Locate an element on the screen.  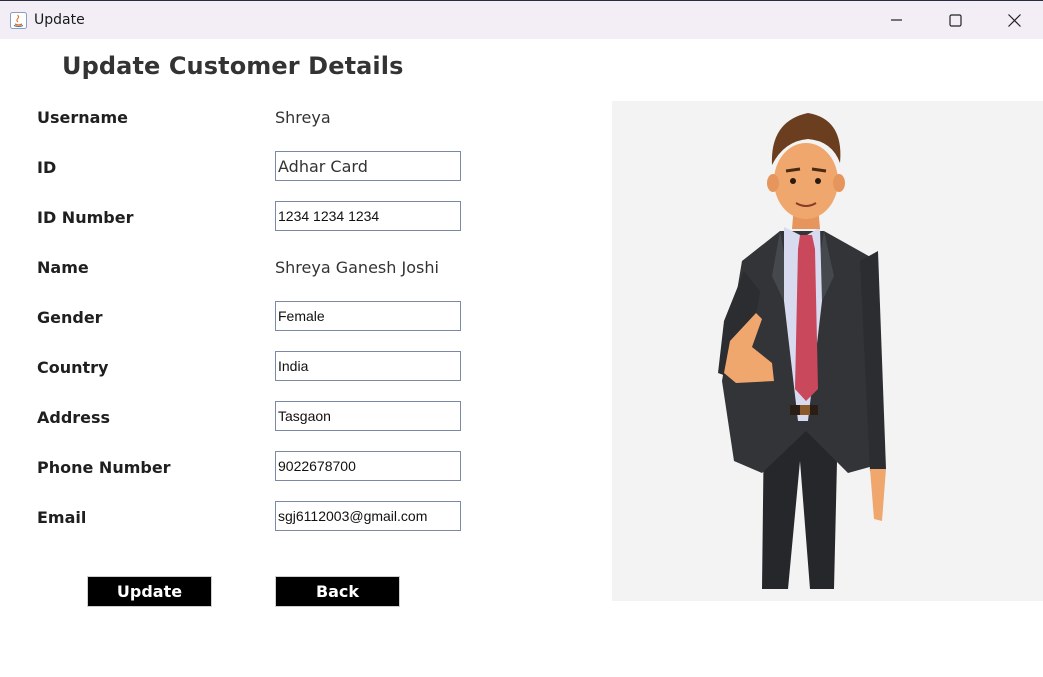
update-button: Update is located at coordinates (149, 591).